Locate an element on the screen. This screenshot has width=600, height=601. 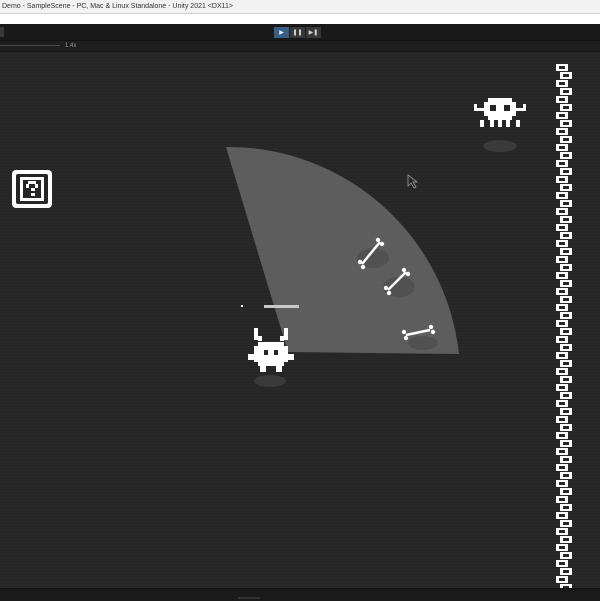
cursor-icon is located at coordinates (413, 181).